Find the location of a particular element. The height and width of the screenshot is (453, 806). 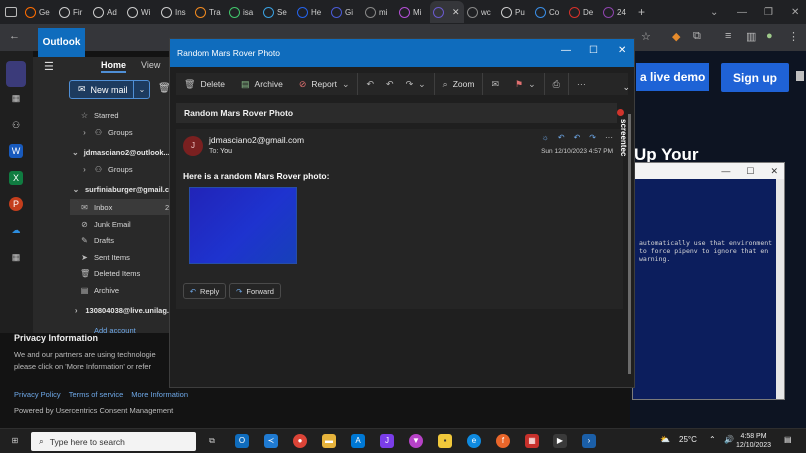

reply-toolbar-button: ↶ is located at coordinates (370, 84).